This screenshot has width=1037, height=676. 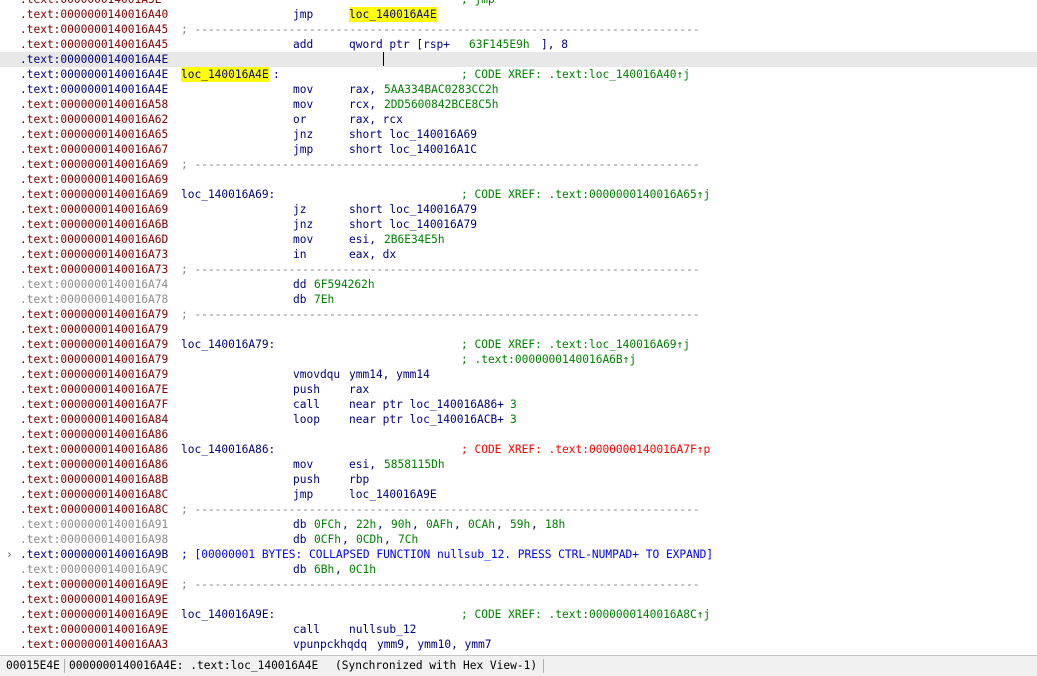 What do you see at coordinates (94, 299) in the screenshot?
I see `line-address: .text:0000000140016A78` at bounding box center [94, 299].